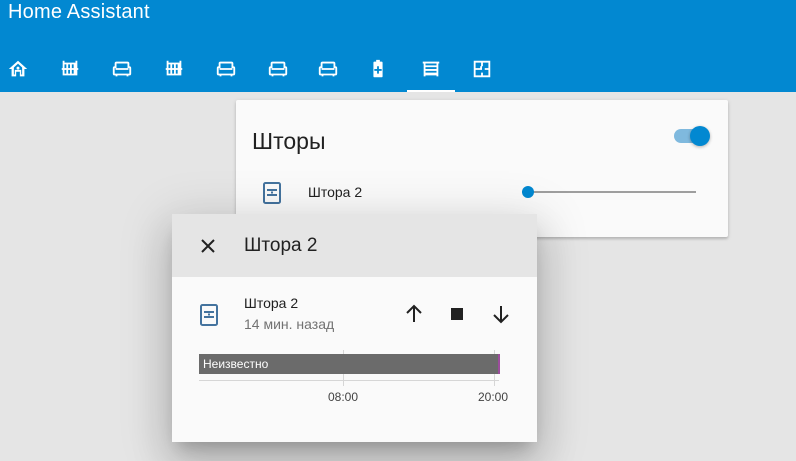  Describe the element at coordinates (289, 324) in the screenshot. I see `last-changed: 14 мин. назад` at that location.